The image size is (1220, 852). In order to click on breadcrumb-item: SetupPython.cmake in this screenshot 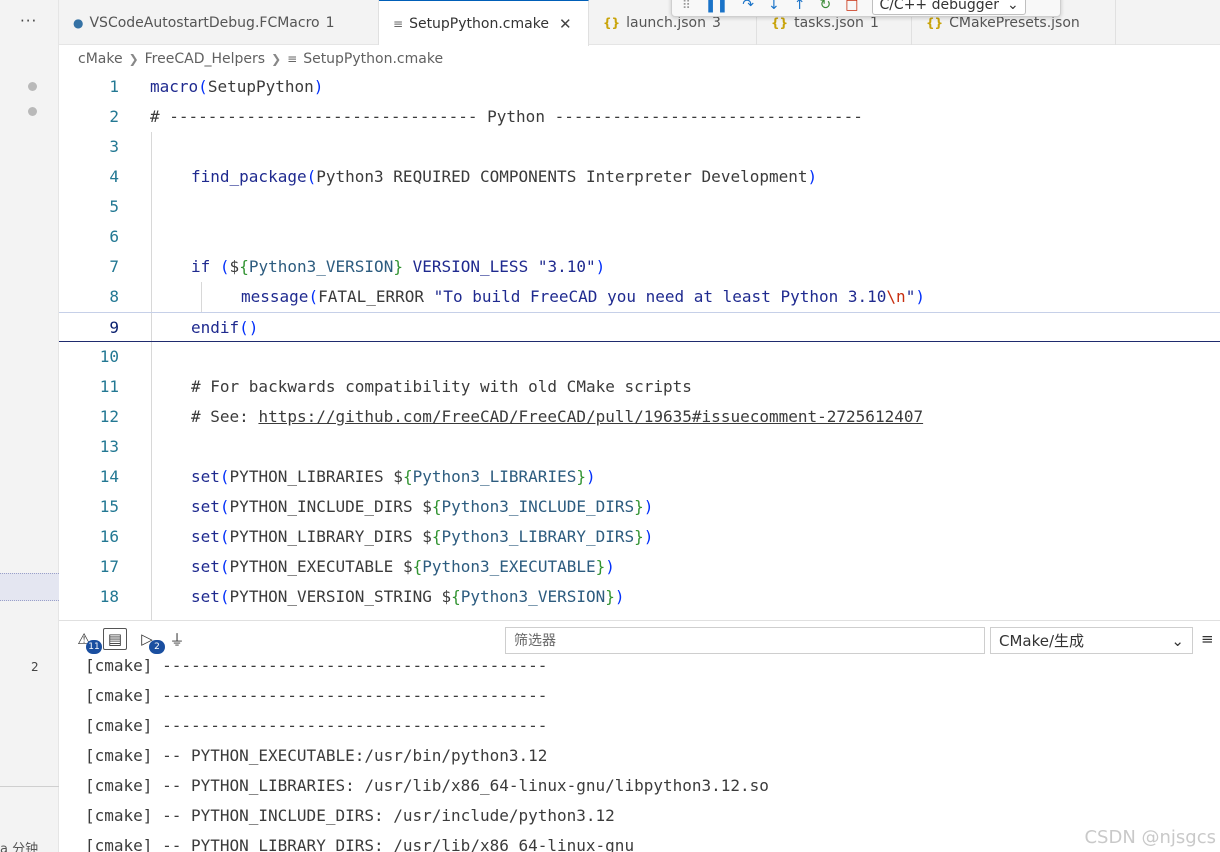, I will do `click(373, 59)`.